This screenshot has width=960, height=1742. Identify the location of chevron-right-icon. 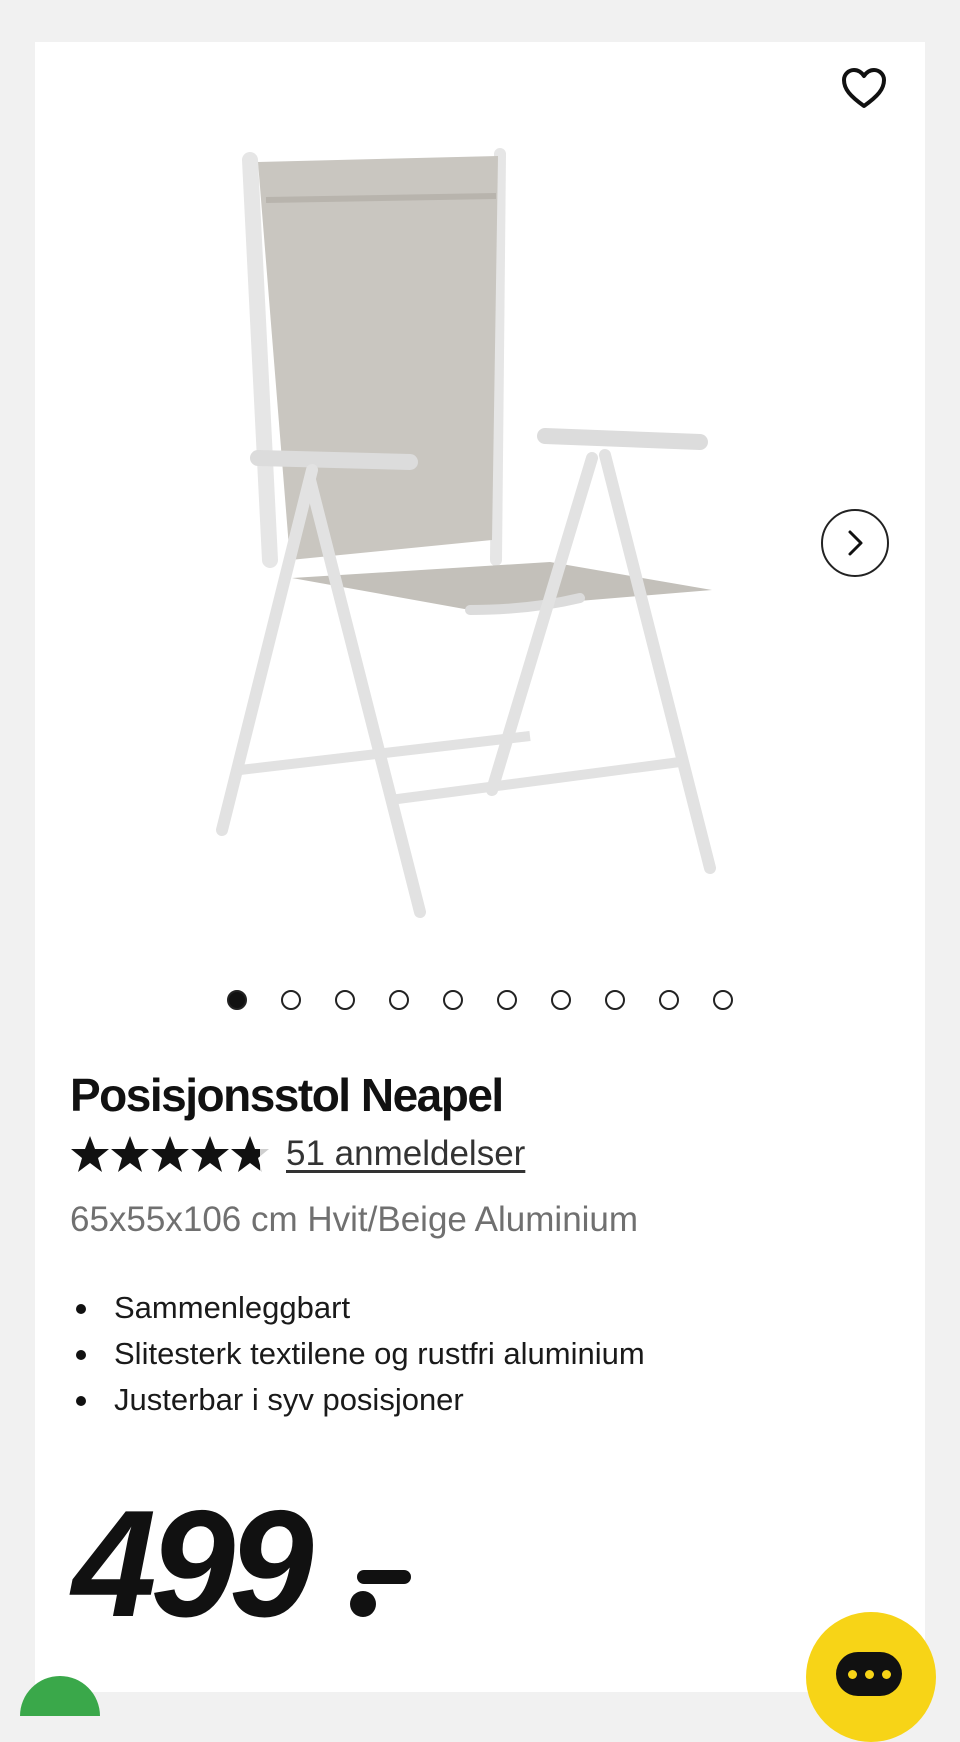
(855, 543).